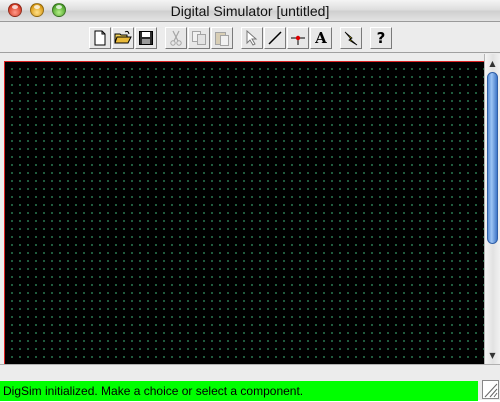  I want to click on help-question-icon: ?, so click(381, 38).